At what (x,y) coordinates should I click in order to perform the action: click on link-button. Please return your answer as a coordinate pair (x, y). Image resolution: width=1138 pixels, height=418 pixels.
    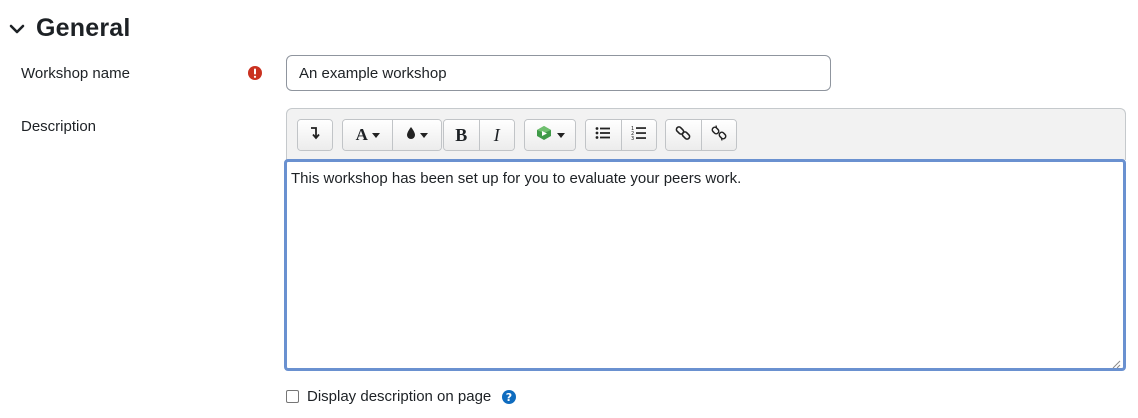
    Looking at the image, I should click on (684, 135).